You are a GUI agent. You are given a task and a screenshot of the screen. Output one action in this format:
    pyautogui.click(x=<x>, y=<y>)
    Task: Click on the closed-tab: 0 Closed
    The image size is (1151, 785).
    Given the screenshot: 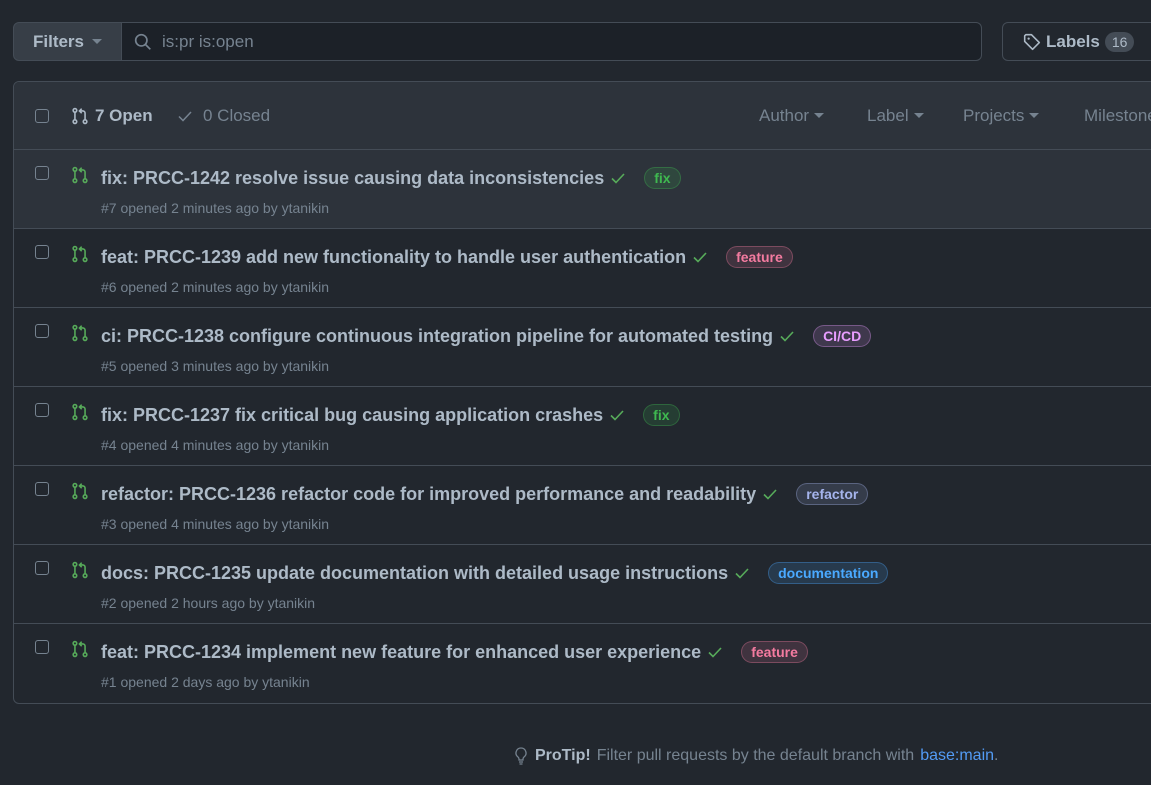 What is the action you would take?
    pyautogui.click(x=223, y=116)
    